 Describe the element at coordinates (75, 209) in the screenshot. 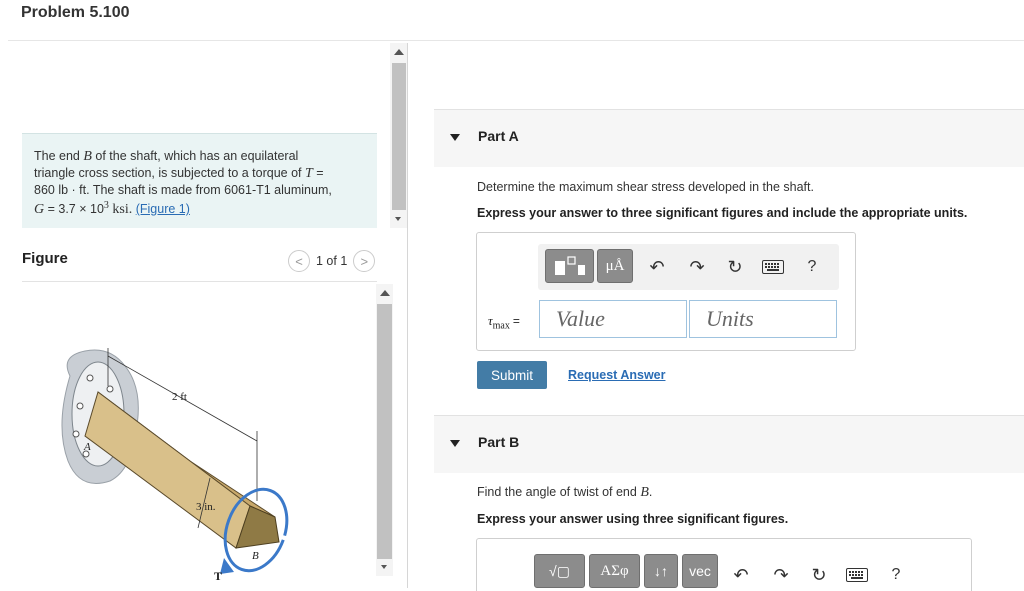

I see `modulus-value: = 3.7 × 10` at that location.